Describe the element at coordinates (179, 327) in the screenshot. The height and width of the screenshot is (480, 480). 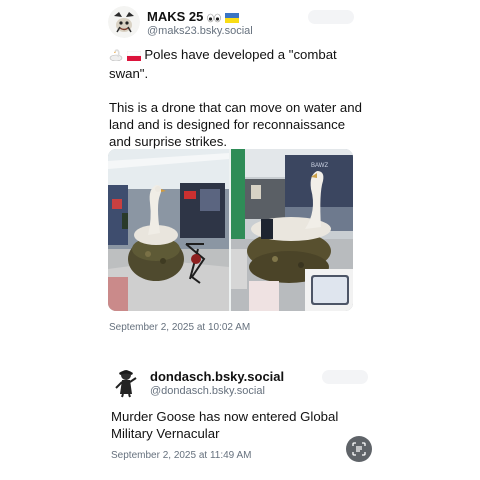
I see `post-timestamp: September 2, 2025 at 10:02 AM` at that location.